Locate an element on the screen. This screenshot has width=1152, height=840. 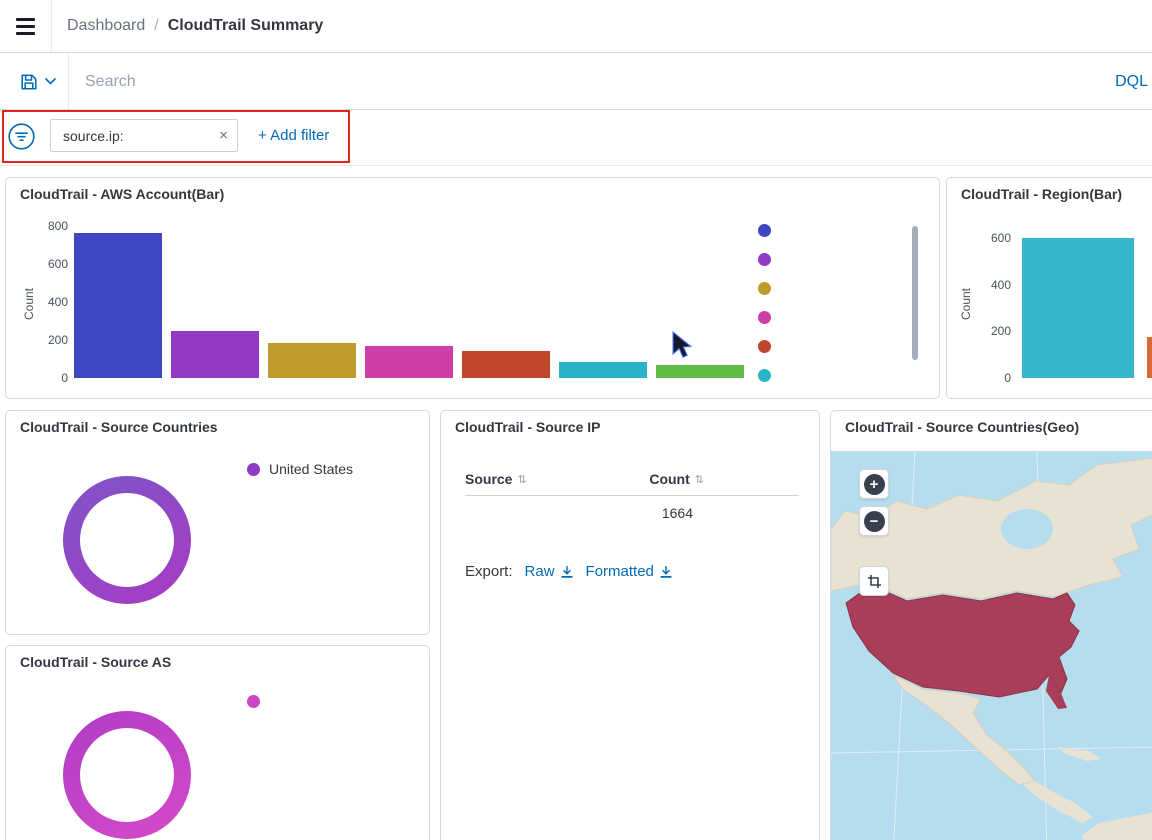
column-header-count: Count ⇅ is located at coordinates (676, 479).